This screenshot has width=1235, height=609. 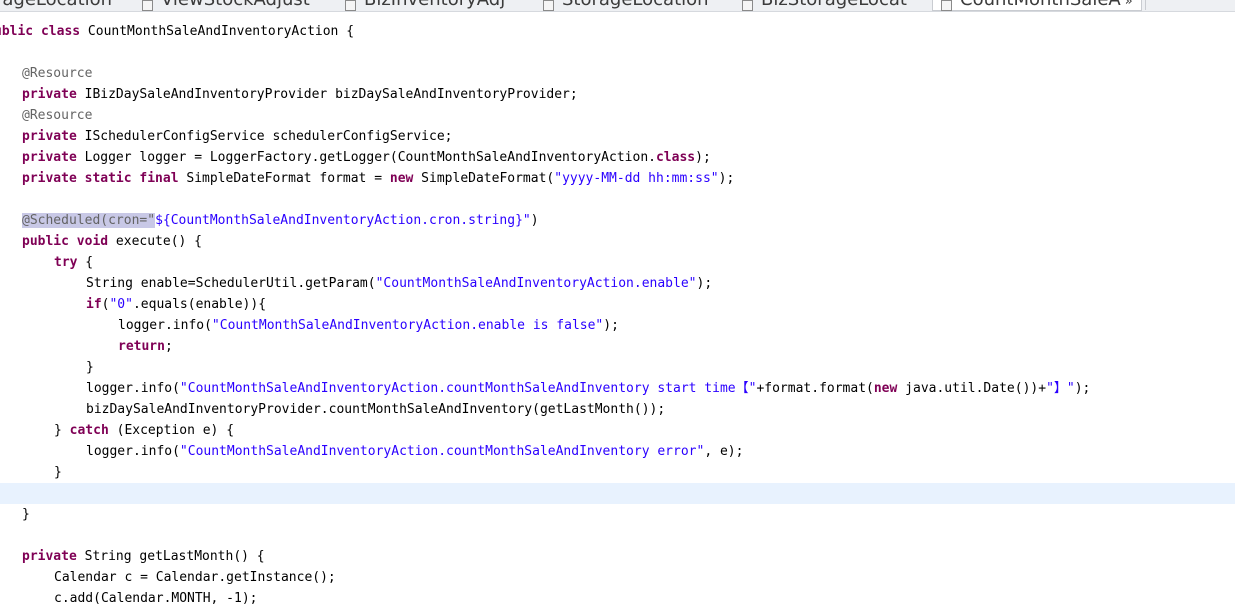 I want to click on code-line: try {, so click(x=644, y=262).